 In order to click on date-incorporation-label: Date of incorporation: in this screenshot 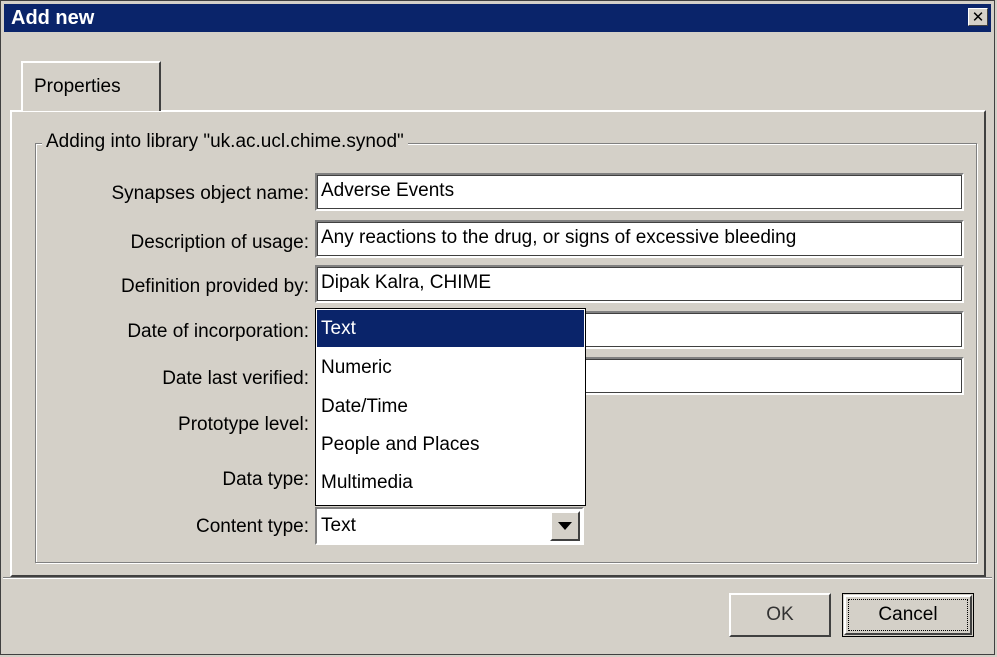, I will do `click(218, 331)`.